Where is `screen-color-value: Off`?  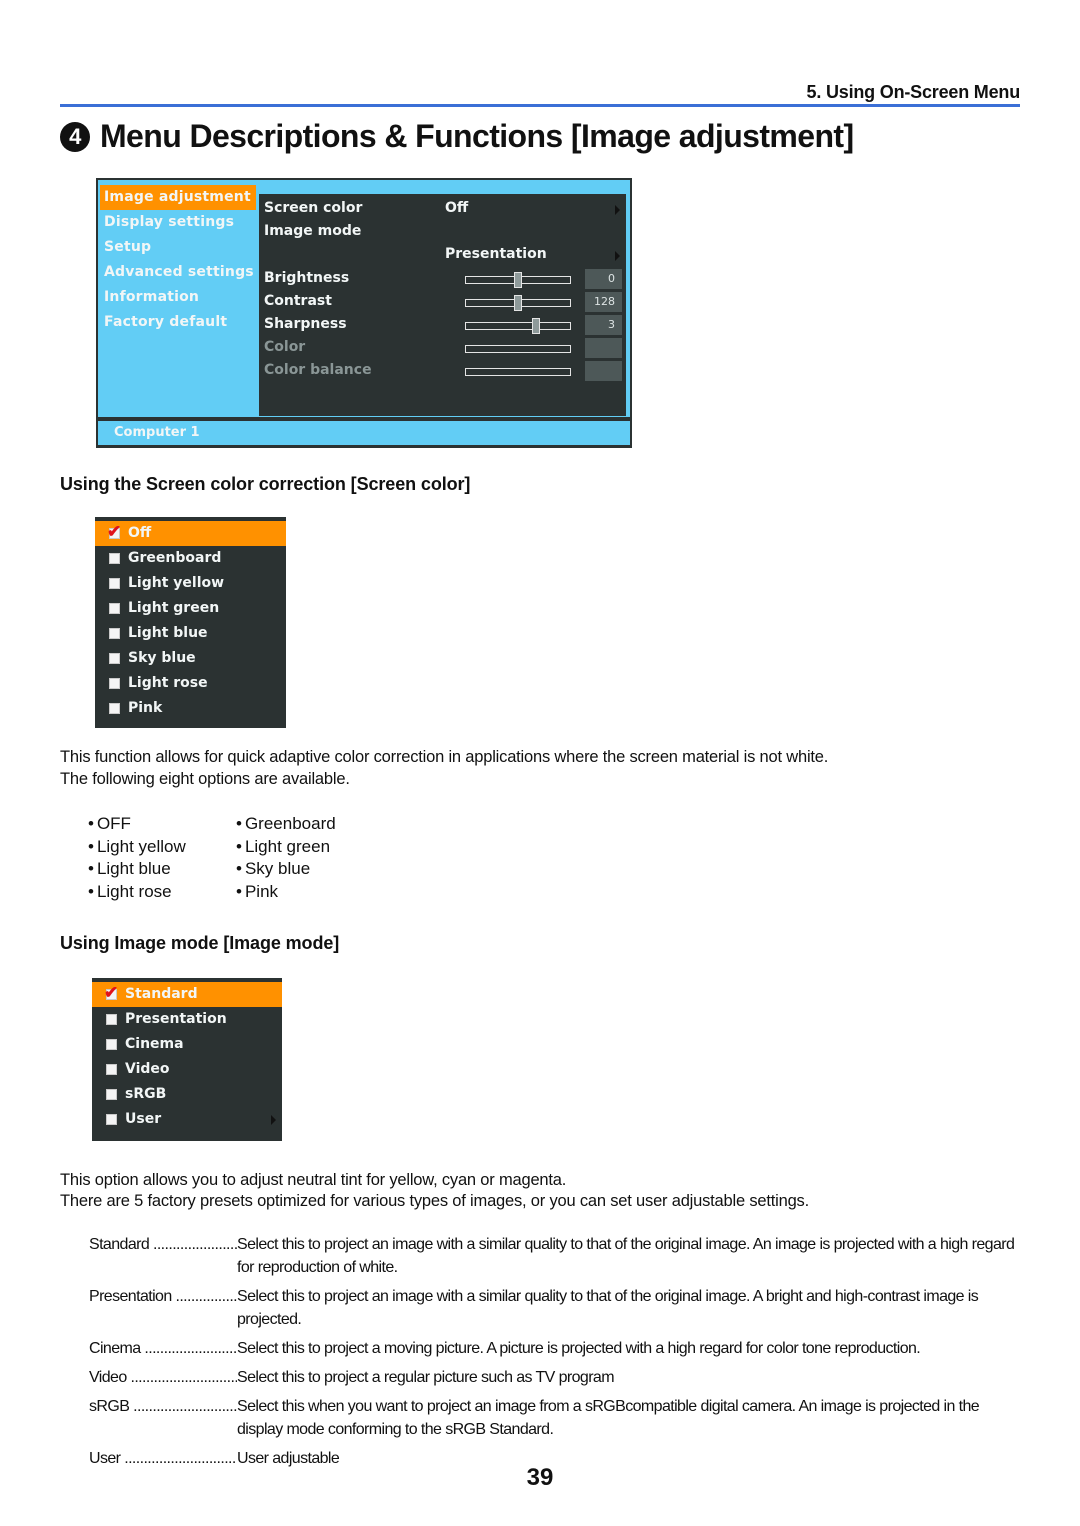 screen-color-value: Off is located at coordinates (457, 208).